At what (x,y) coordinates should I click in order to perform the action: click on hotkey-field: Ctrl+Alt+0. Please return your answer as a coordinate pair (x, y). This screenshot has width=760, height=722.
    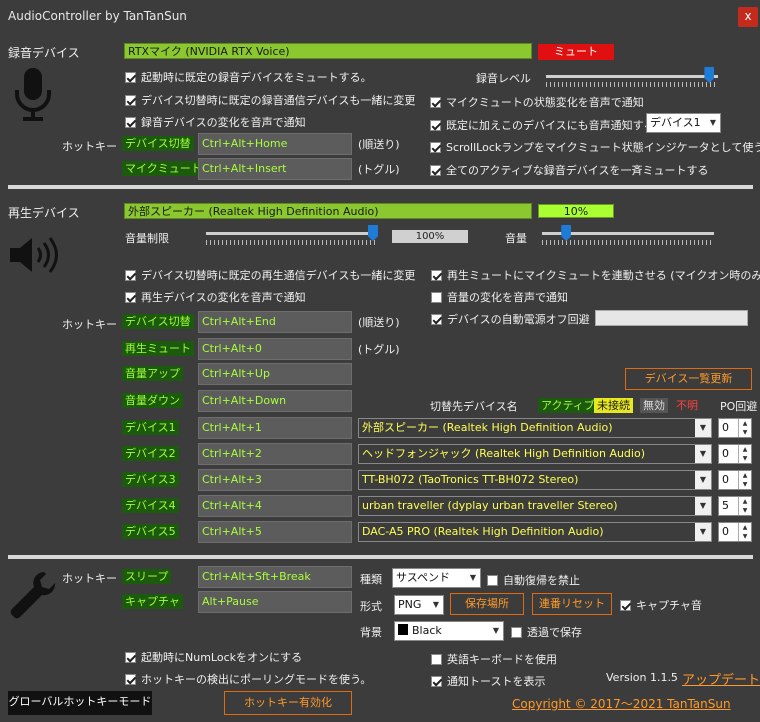
    Looking at the image, I should click on (275, 349).